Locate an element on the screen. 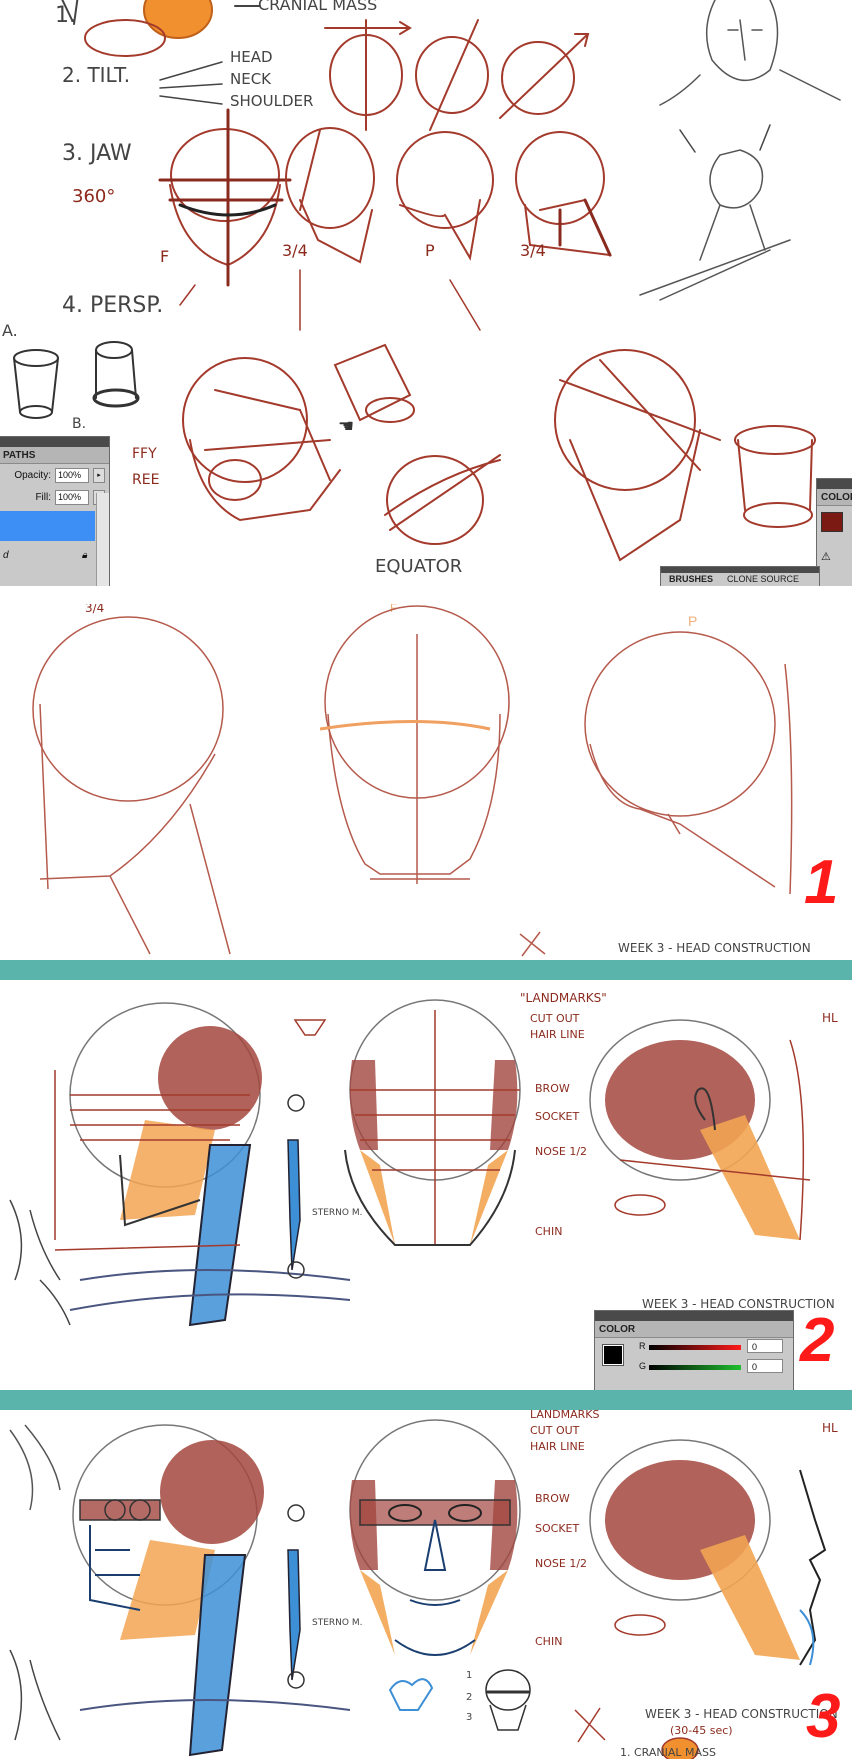 Image resolution: width=852 pixels, height=1759 pixels. head-front-full is located at coordinates (435, 1537).